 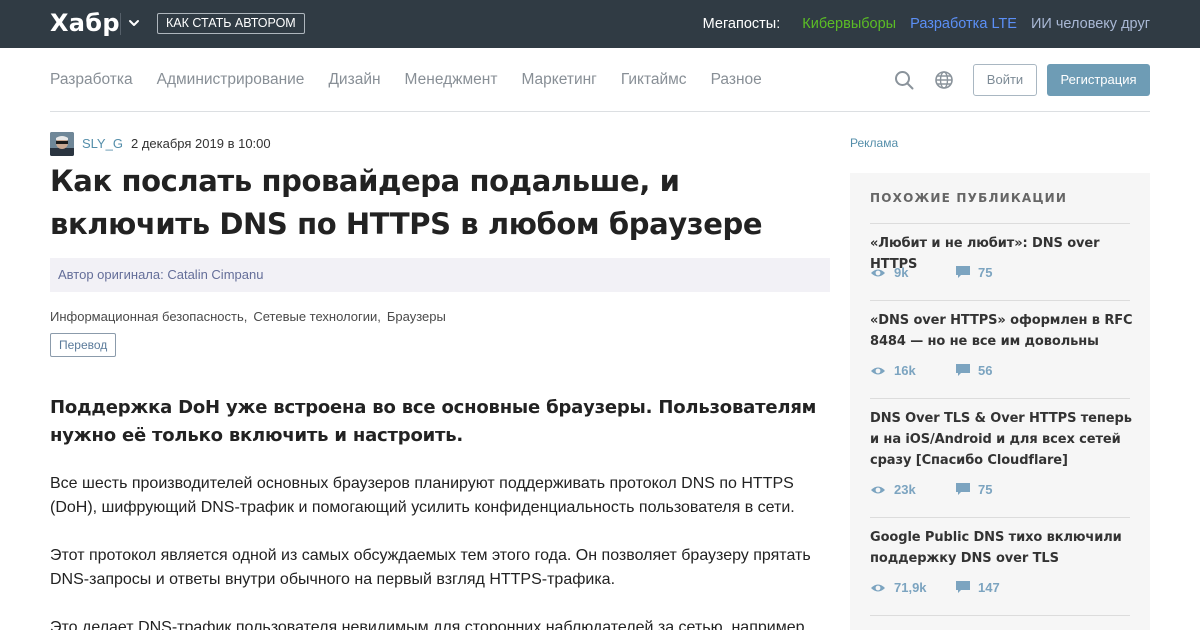 I want to click on habr-logo: Хабр, so click(x=85, y=23).